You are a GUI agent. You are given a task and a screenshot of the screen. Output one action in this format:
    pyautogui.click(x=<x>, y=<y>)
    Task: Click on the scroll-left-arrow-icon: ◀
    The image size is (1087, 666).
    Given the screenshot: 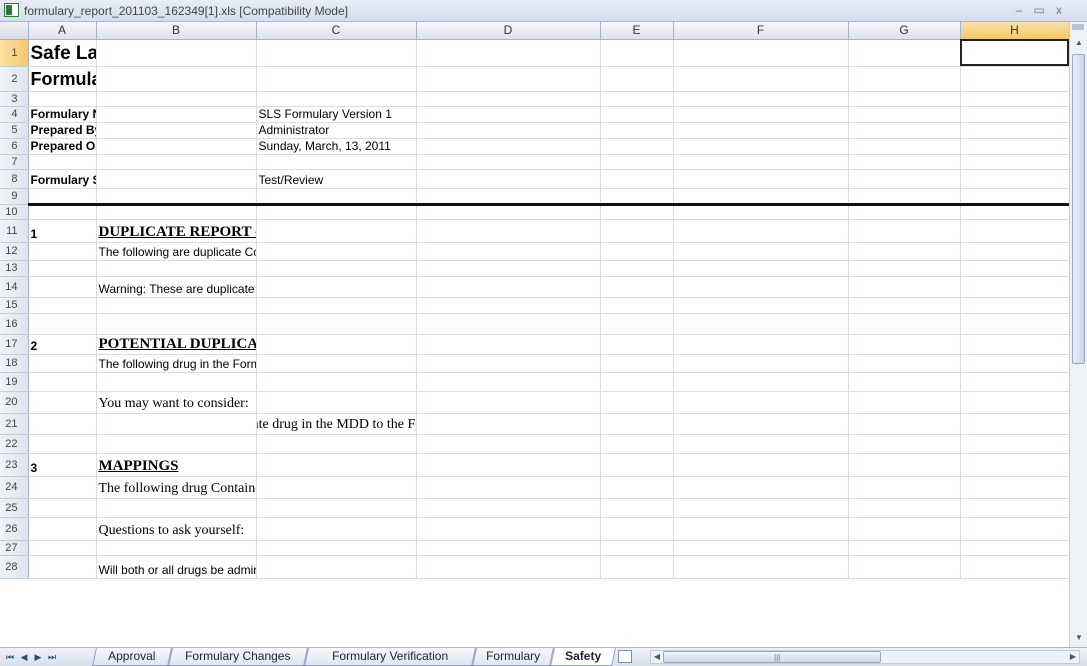 What is the action you would take?
    pyautogui.click(x=657, y=657)
    